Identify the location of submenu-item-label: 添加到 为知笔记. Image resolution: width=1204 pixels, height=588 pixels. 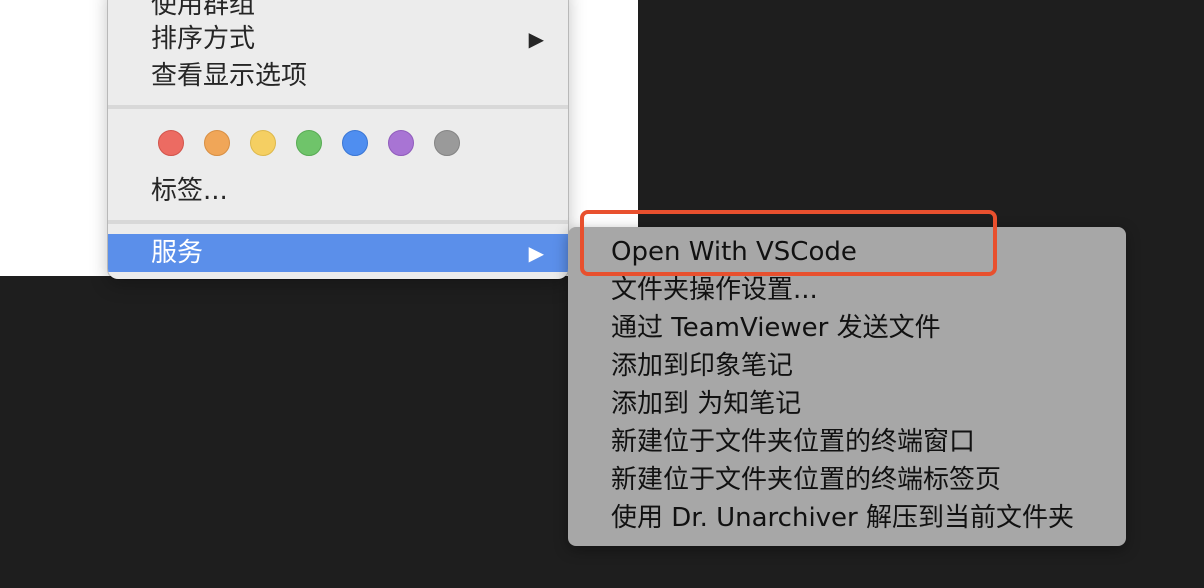
(706, 404).